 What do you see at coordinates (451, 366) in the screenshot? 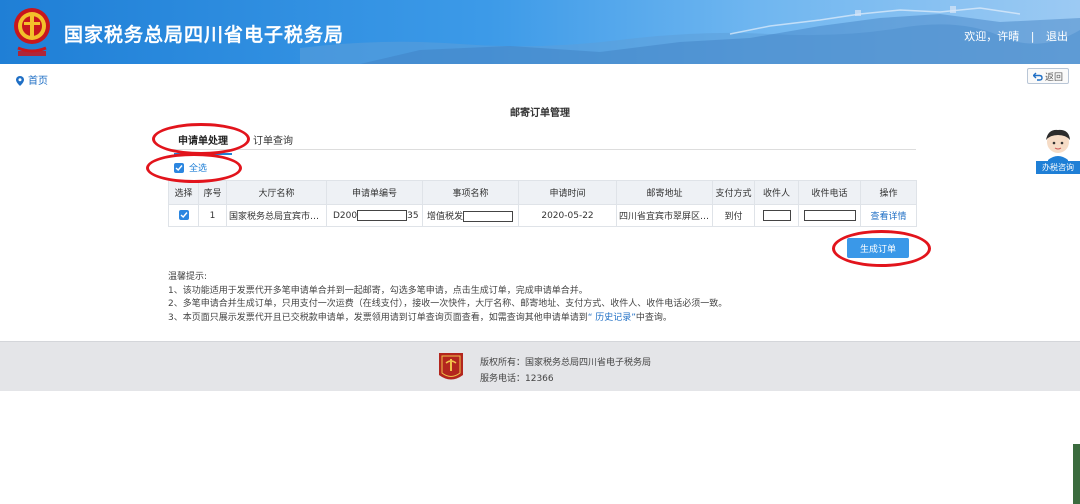
I see `tax-seal-logo-icon` at bounding box center [451, 366].